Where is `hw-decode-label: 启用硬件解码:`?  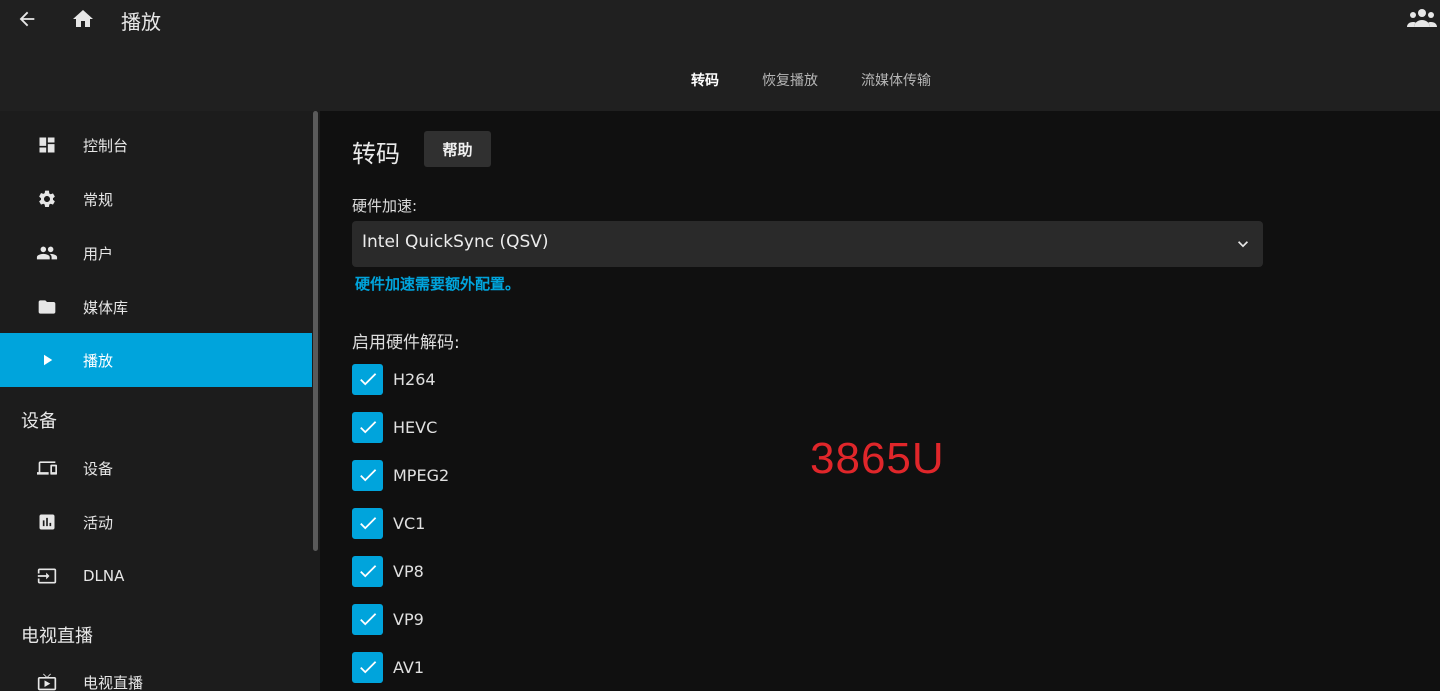 hw-decode-label: 启用硬件解码: is located at coordinates (406, 343).